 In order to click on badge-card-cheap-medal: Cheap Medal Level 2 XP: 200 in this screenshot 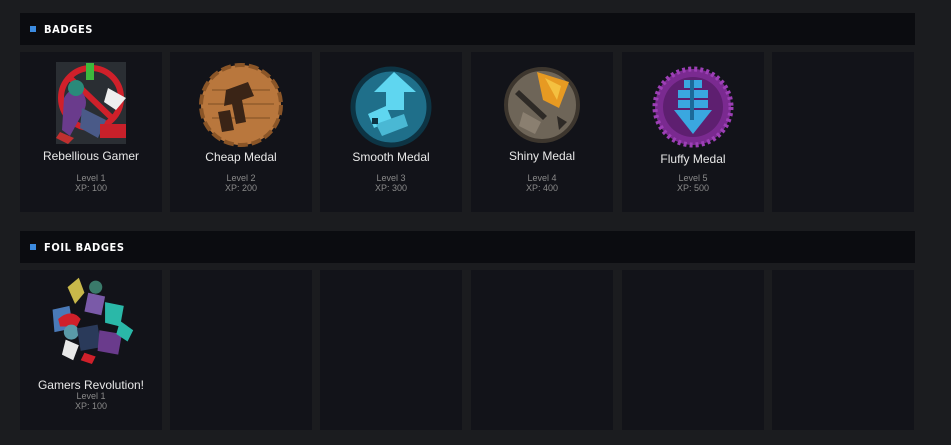, I will do `click(241, 132)`.